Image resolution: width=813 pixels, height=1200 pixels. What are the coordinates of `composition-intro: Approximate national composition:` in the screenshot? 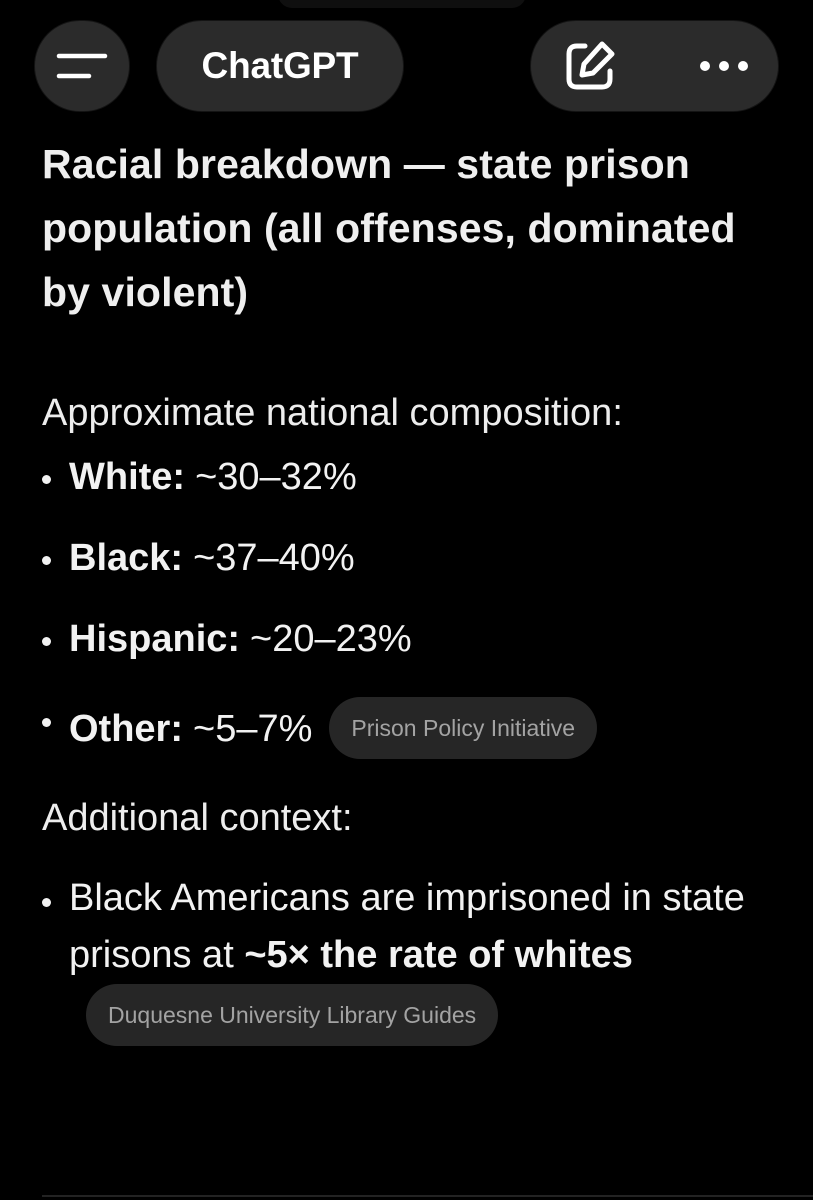 It's located at (332, 413).